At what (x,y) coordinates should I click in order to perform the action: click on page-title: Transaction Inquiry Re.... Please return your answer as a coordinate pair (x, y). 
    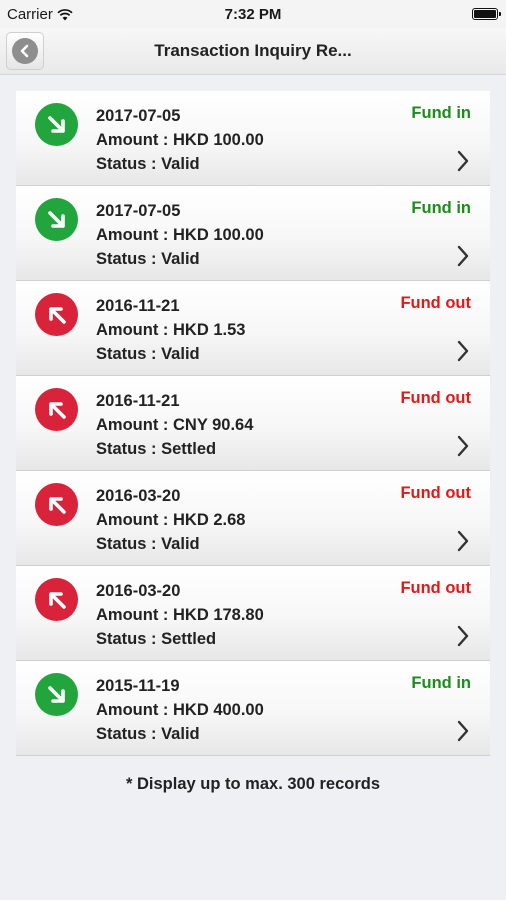
    Looking at the image, I should click on (253, 50).